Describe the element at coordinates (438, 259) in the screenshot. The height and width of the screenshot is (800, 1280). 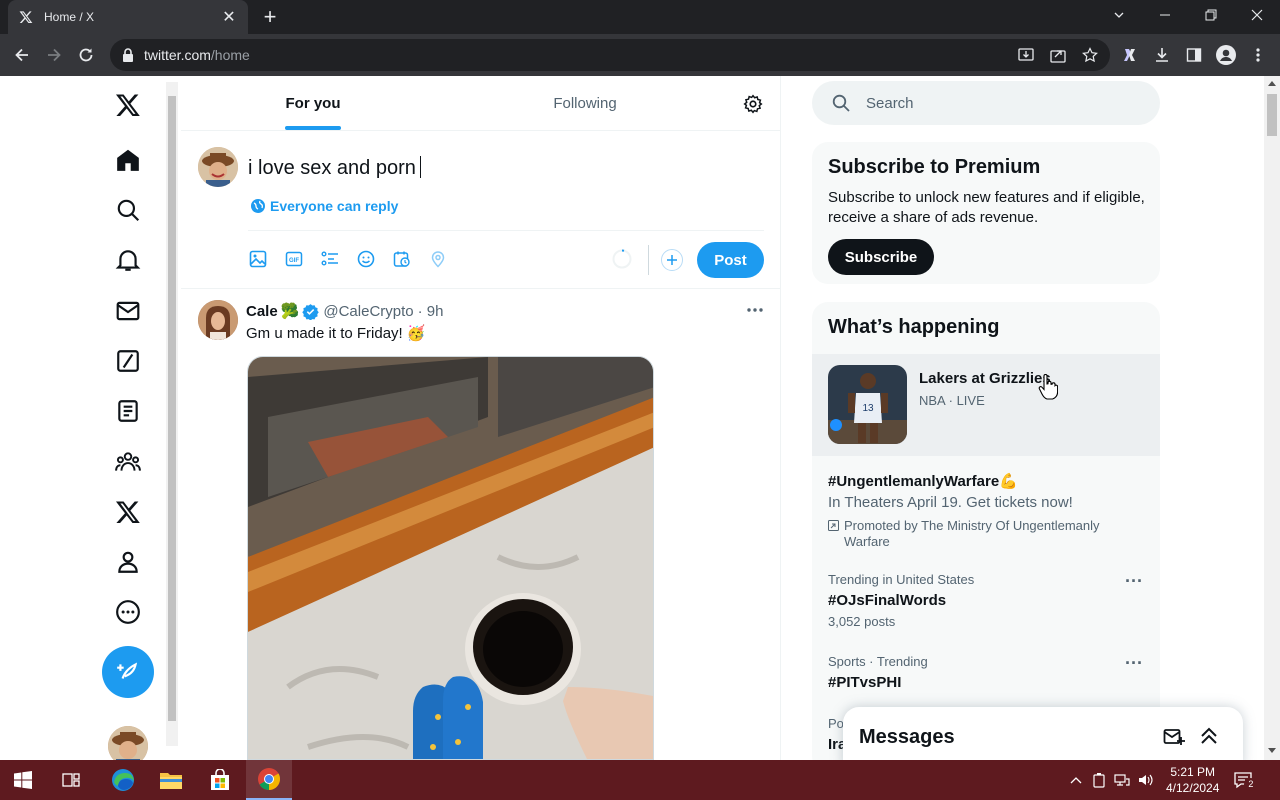
I see `location-icon` at that location.